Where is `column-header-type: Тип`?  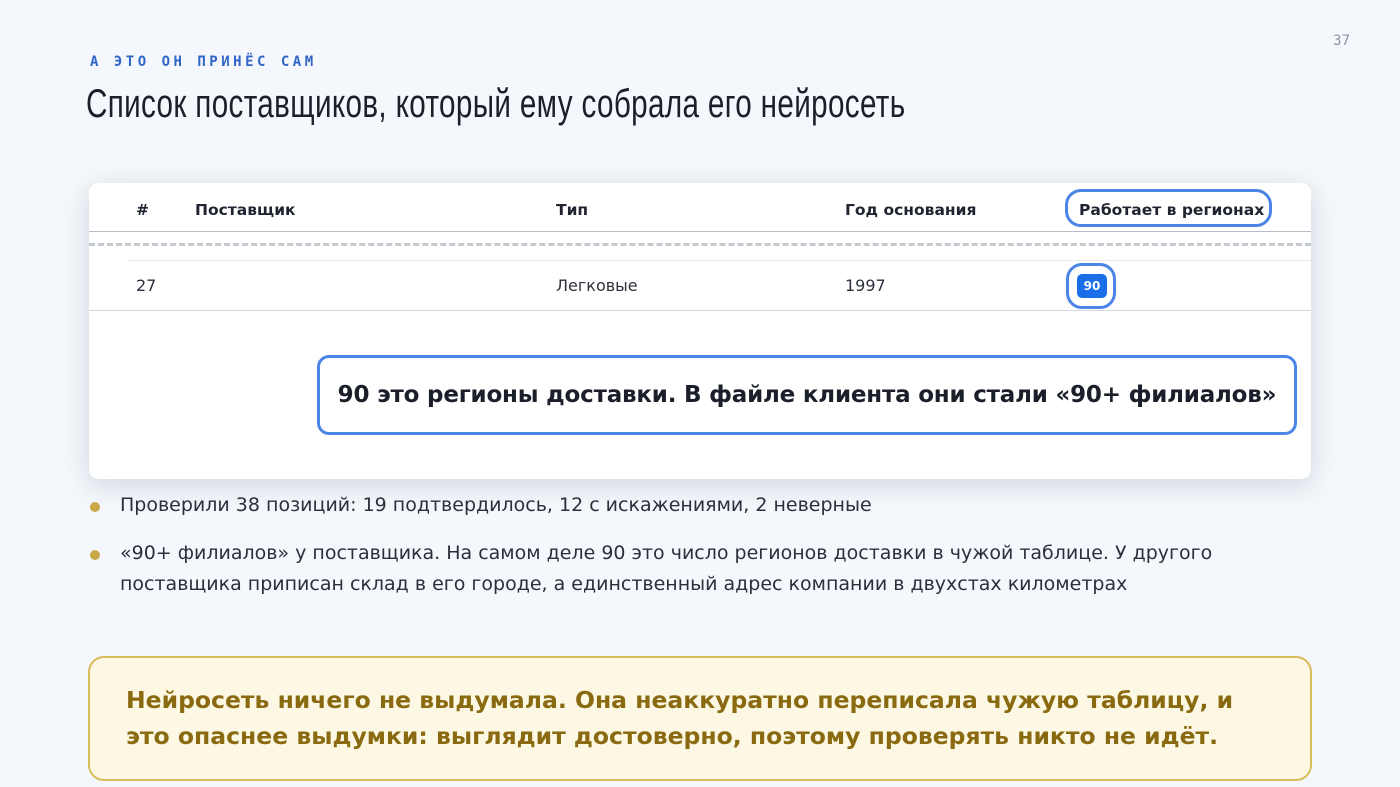
column-header-type: Тип is located at coordinates (572, 210).